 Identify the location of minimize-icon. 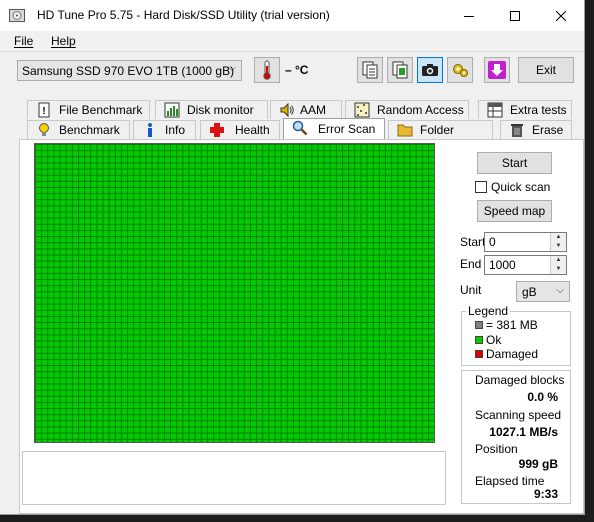
(469, 16).